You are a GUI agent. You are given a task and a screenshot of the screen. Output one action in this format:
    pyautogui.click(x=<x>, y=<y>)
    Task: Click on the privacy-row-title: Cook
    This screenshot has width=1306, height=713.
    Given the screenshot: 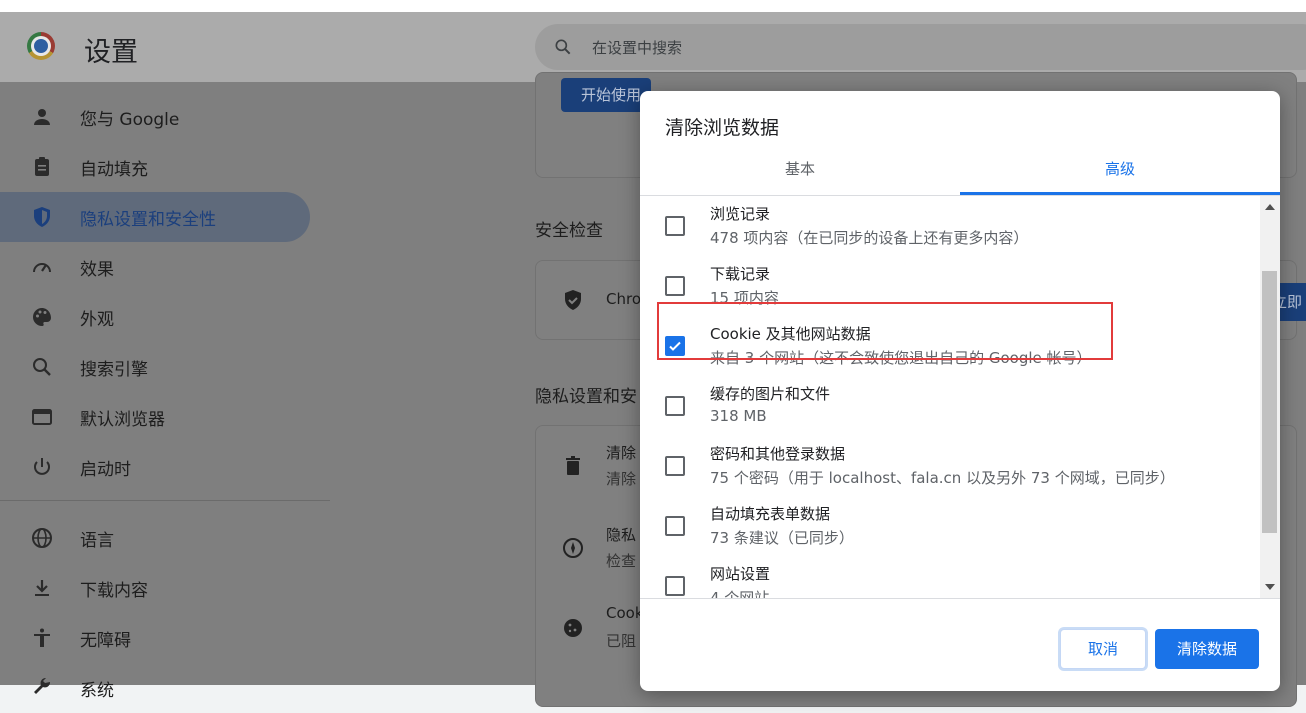 What is the action you would take?
    pyautogui.click(x=625, y=613)
    